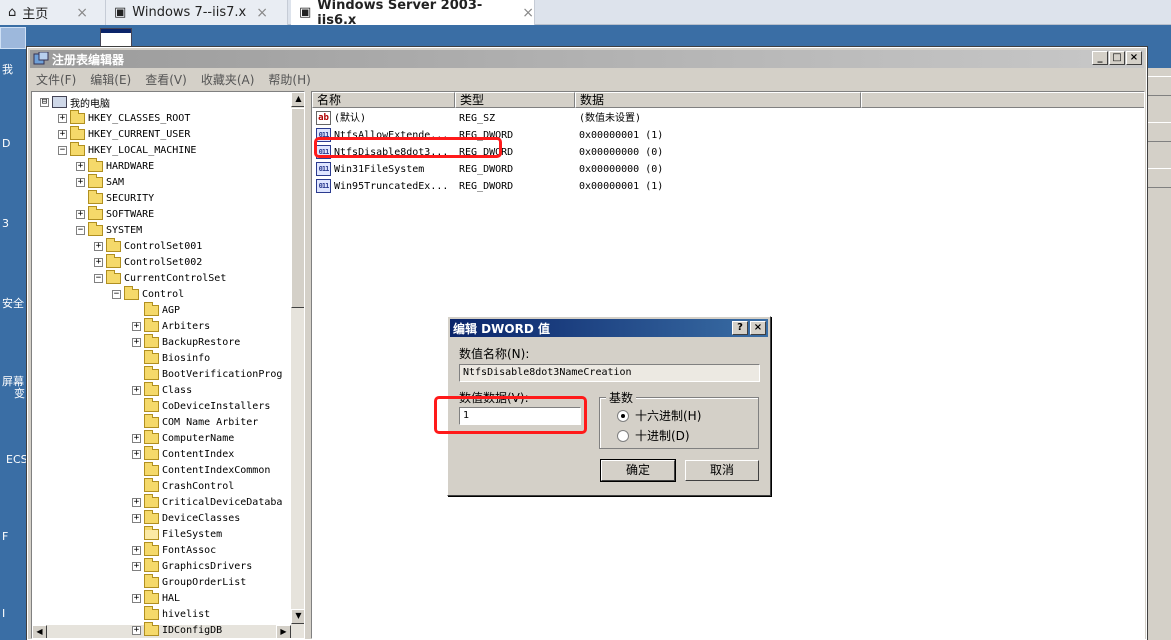 The height and width of the screenshot is (640, 1171). Describe the element at coordinates (148, 261) in the screenshot. I see `tree-node: + ControlSet002` at that location.